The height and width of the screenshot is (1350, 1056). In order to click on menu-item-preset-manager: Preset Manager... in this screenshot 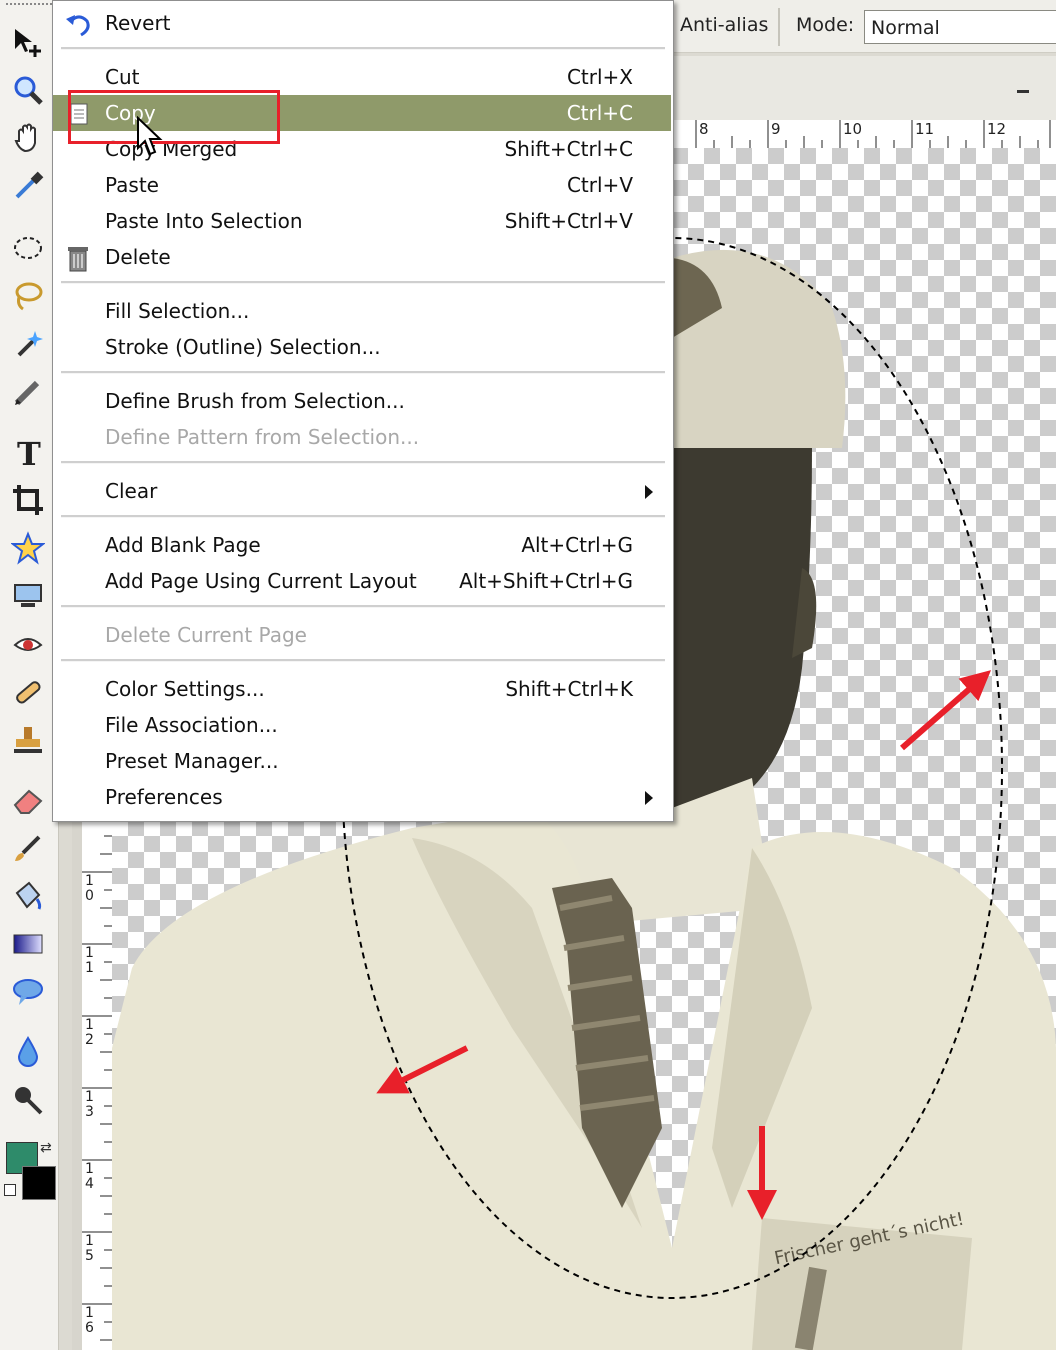, I will do `click(362, 761)`.